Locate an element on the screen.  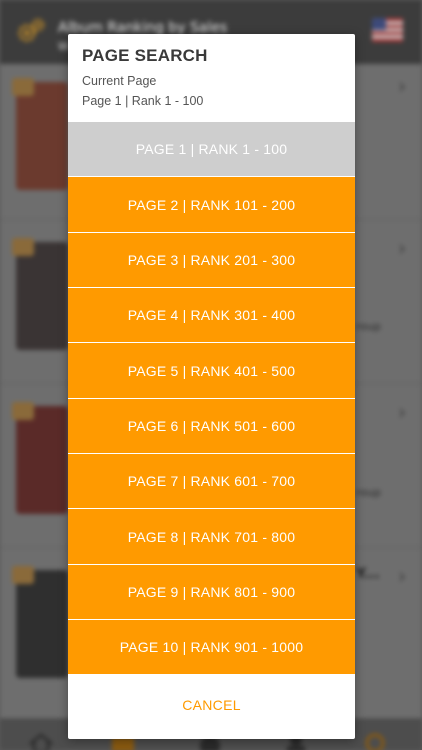
cancel-button: CANCEL is located at coordinates (211, 705).